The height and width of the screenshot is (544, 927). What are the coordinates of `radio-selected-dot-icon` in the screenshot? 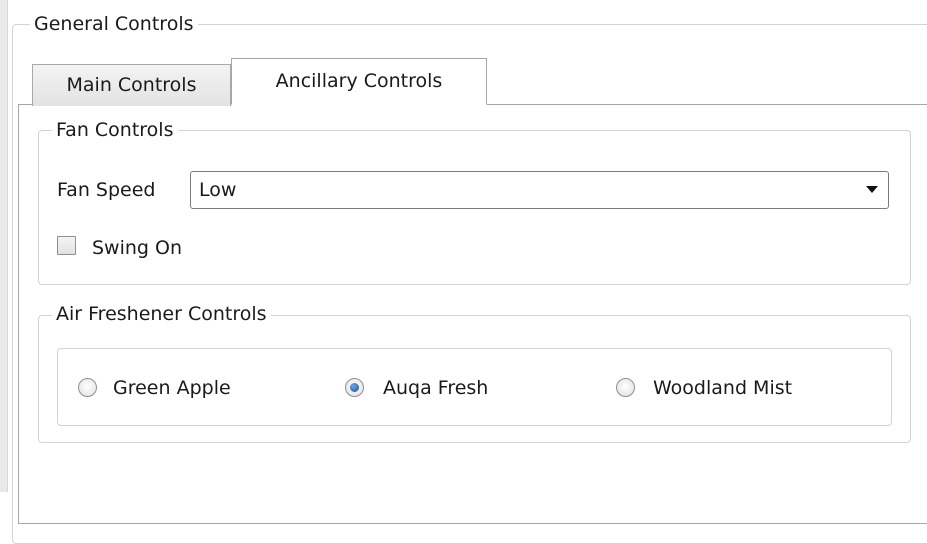 It's located at (354, 387).